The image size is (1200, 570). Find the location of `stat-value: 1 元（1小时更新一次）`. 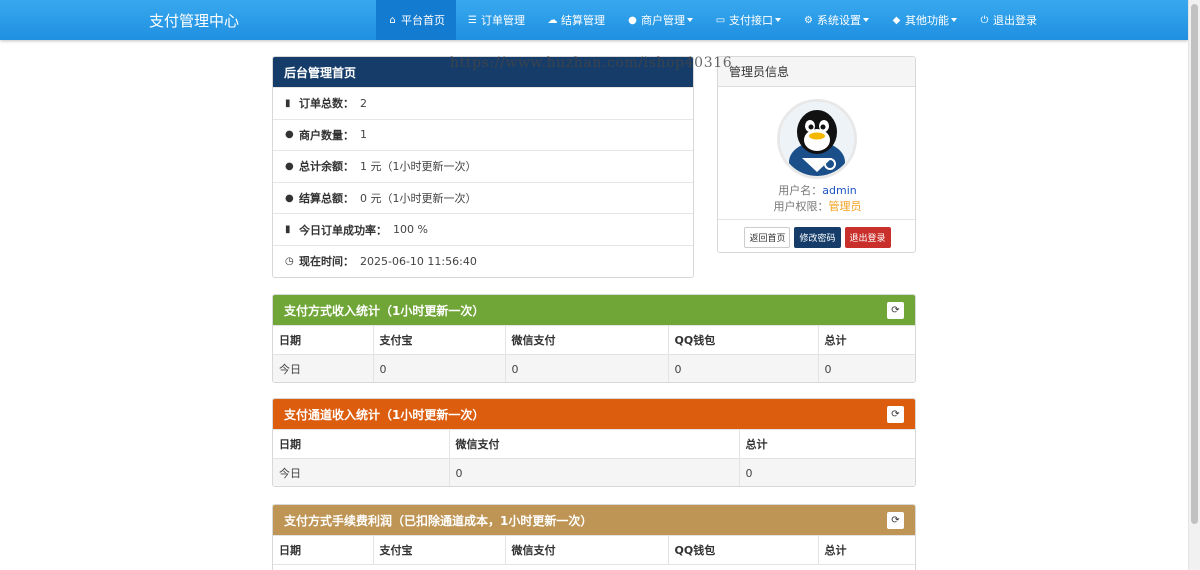

stat-value: 1 元（1小时更新一次） is located at coordinates (418, 167).